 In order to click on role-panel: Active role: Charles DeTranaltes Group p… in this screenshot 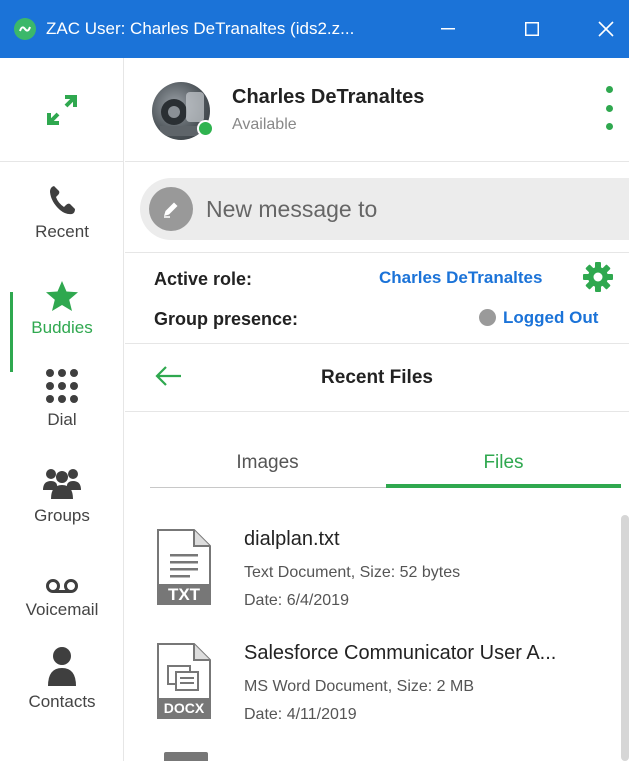, I will do `click(377, 298)`.